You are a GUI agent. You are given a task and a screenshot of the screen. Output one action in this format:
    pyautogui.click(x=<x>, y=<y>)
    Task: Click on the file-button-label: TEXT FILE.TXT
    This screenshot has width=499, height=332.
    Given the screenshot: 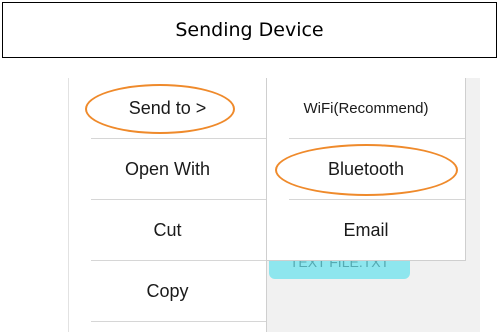 What is the action you would take?
    pyautogui.click(x=339, y=265)
    